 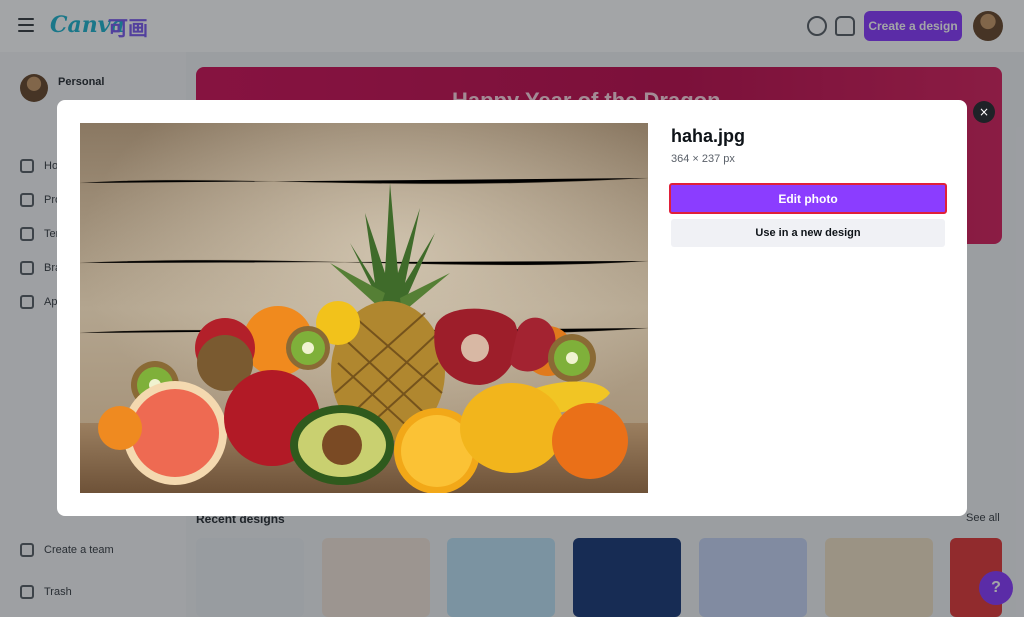 What do you see at coordinates (984, 112) in the screenshot?
I see `close-icon: ×` at bounding box center [984, 112].